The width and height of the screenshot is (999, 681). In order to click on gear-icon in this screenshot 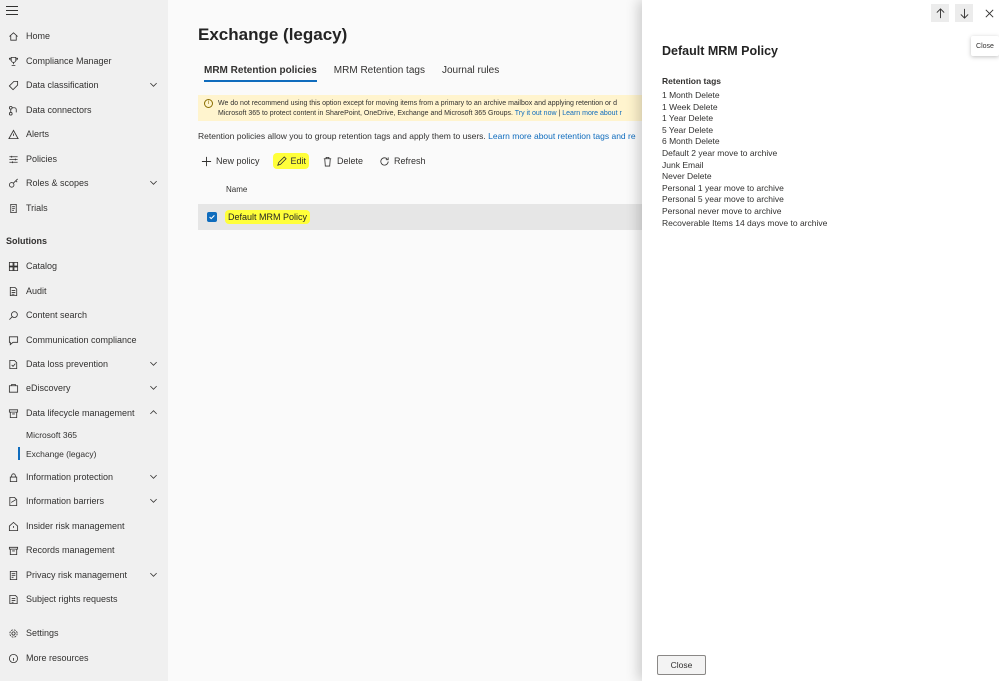, I will do `click(13, 633)`.